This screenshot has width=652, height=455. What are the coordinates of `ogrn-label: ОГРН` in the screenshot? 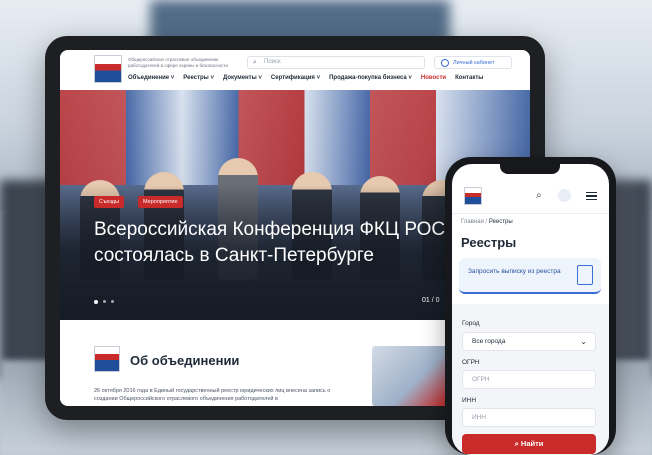 It's located at (471, 362).